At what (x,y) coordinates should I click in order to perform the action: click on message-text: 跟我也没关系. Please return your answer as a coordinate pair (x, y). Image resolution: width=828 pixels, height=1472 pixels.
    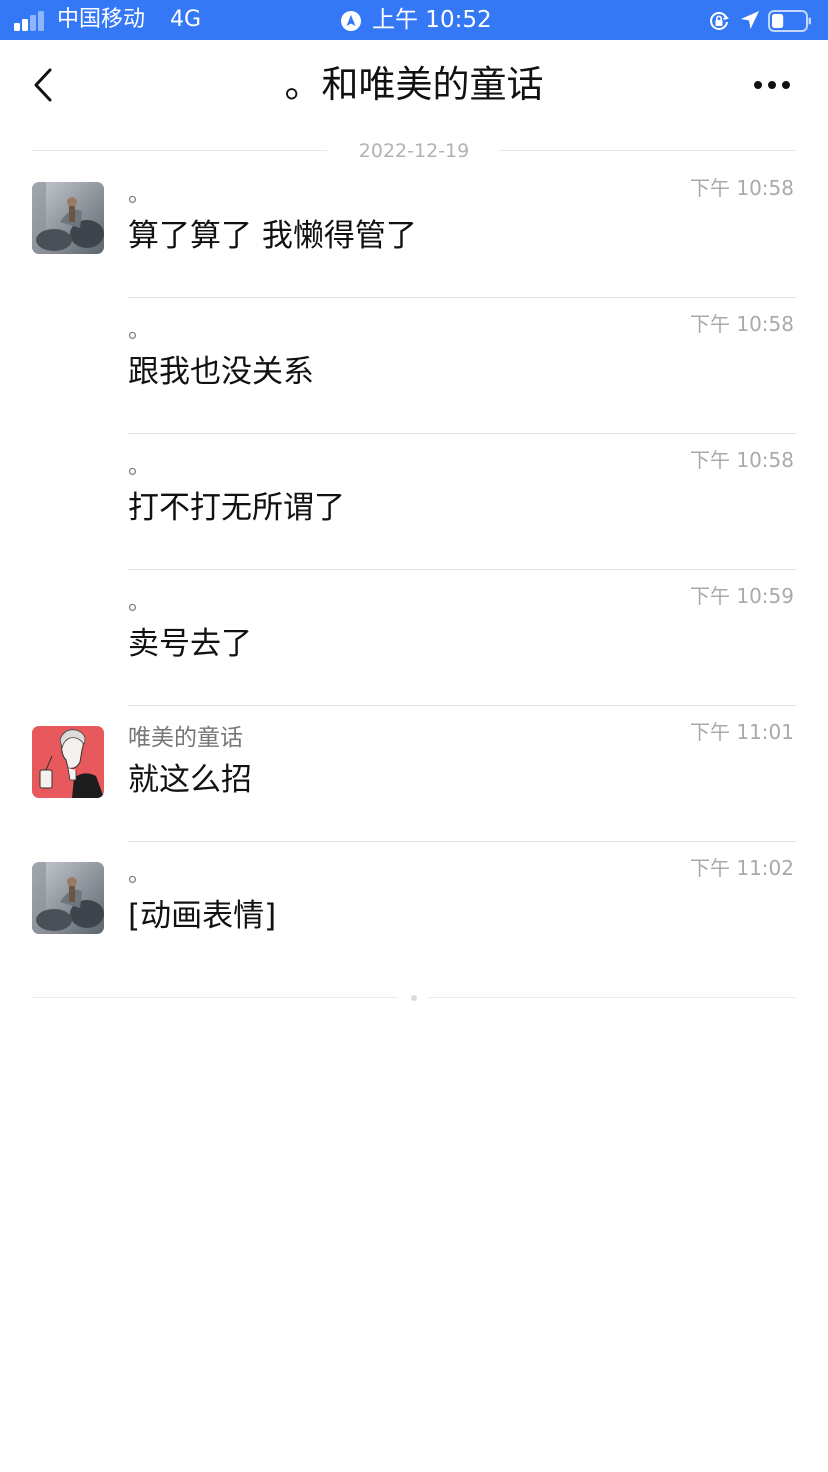
    Looking at the image, I should click on (221, 372).